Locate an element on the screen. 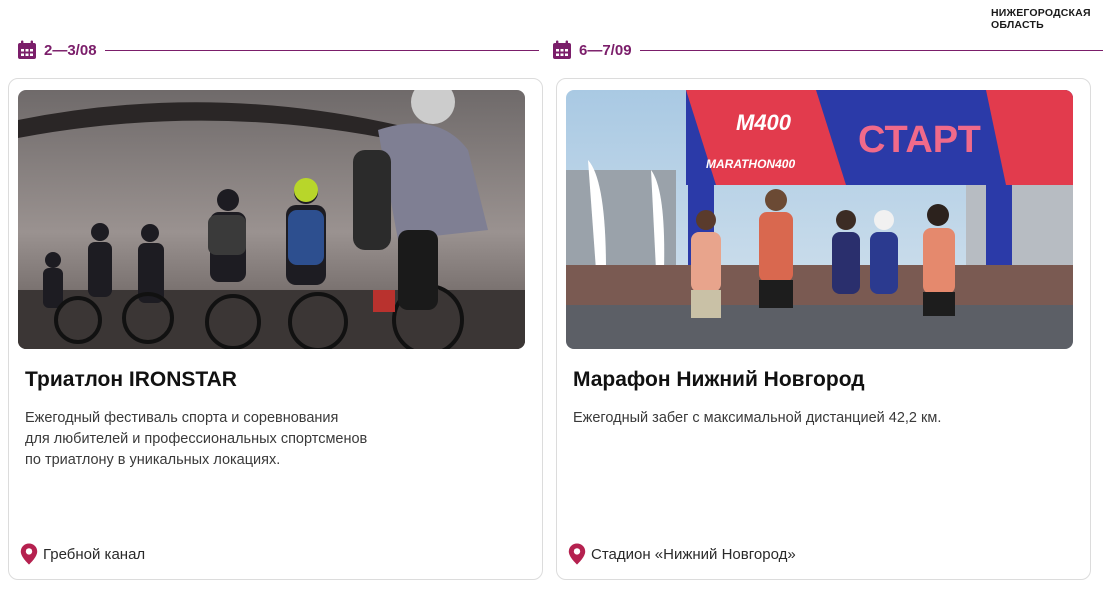 This screenshot has width=1103, height=589. event-title: Марафон Нижний Новгород is located at coordinates (719, 380).